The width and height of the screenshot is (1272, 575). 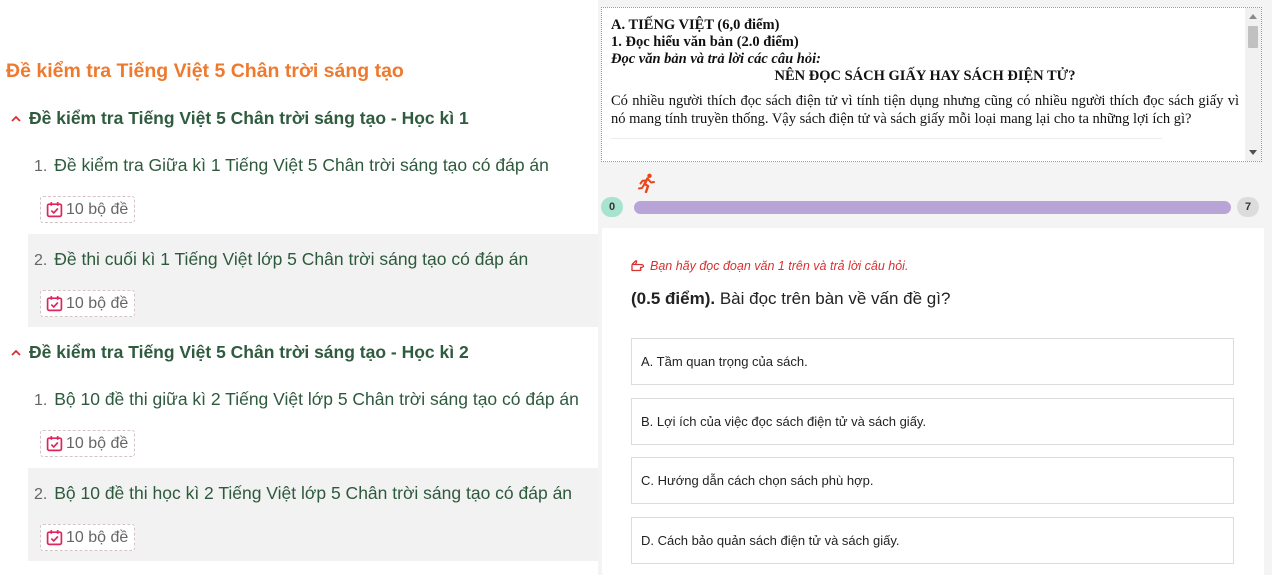 I want to click on scroll-thumb, so click(x=1253, y=37).